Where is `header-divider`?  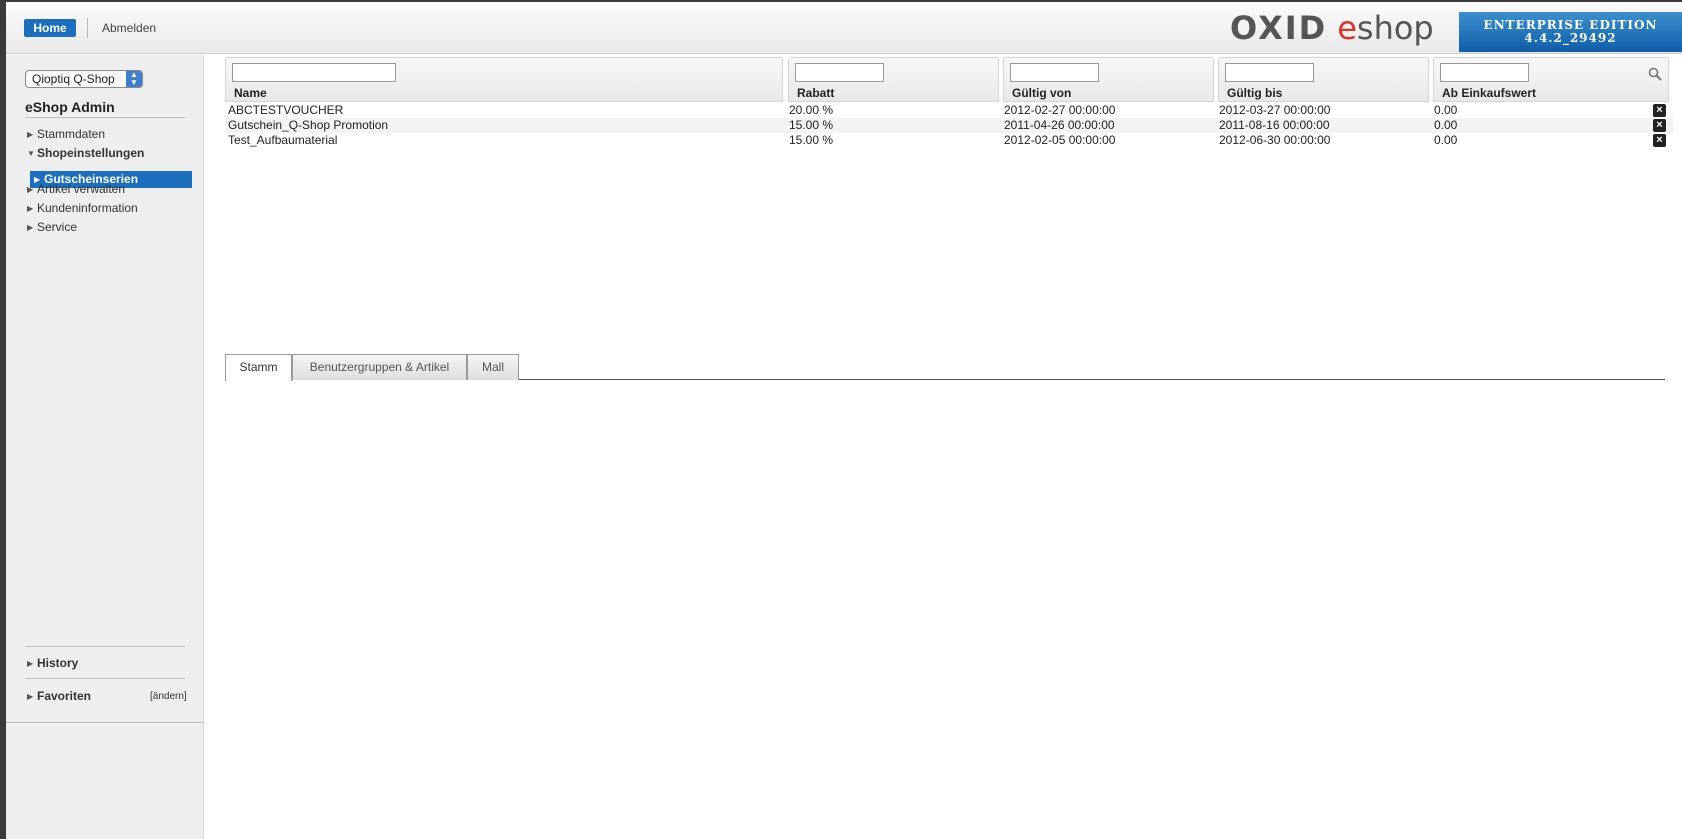
header-divider is located at coordinates (87, 28).